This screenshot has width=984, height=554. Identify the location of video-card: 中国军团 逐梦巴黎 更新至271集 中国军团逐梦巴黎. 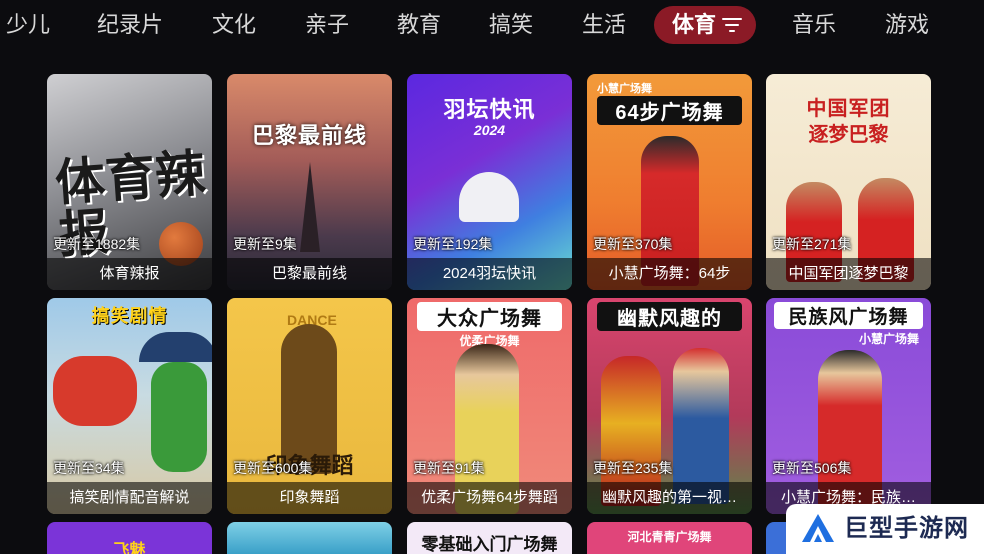
(848, 182).